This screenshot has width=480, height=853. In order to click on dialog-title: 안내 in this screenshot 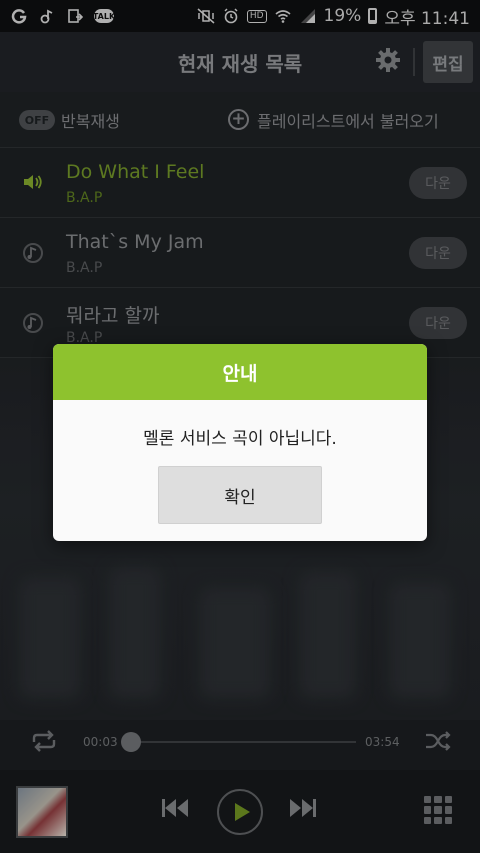, I will do `click(240, 372)`.